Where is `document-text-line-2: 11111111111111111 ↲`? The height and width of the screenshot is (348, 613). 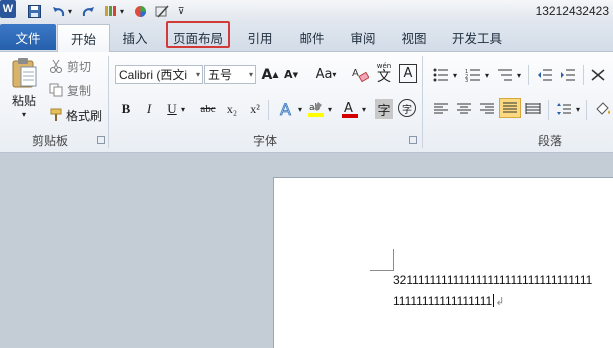 document-text-line-2: 11111111111111111 ↲ is located at coordinates (448, 301).